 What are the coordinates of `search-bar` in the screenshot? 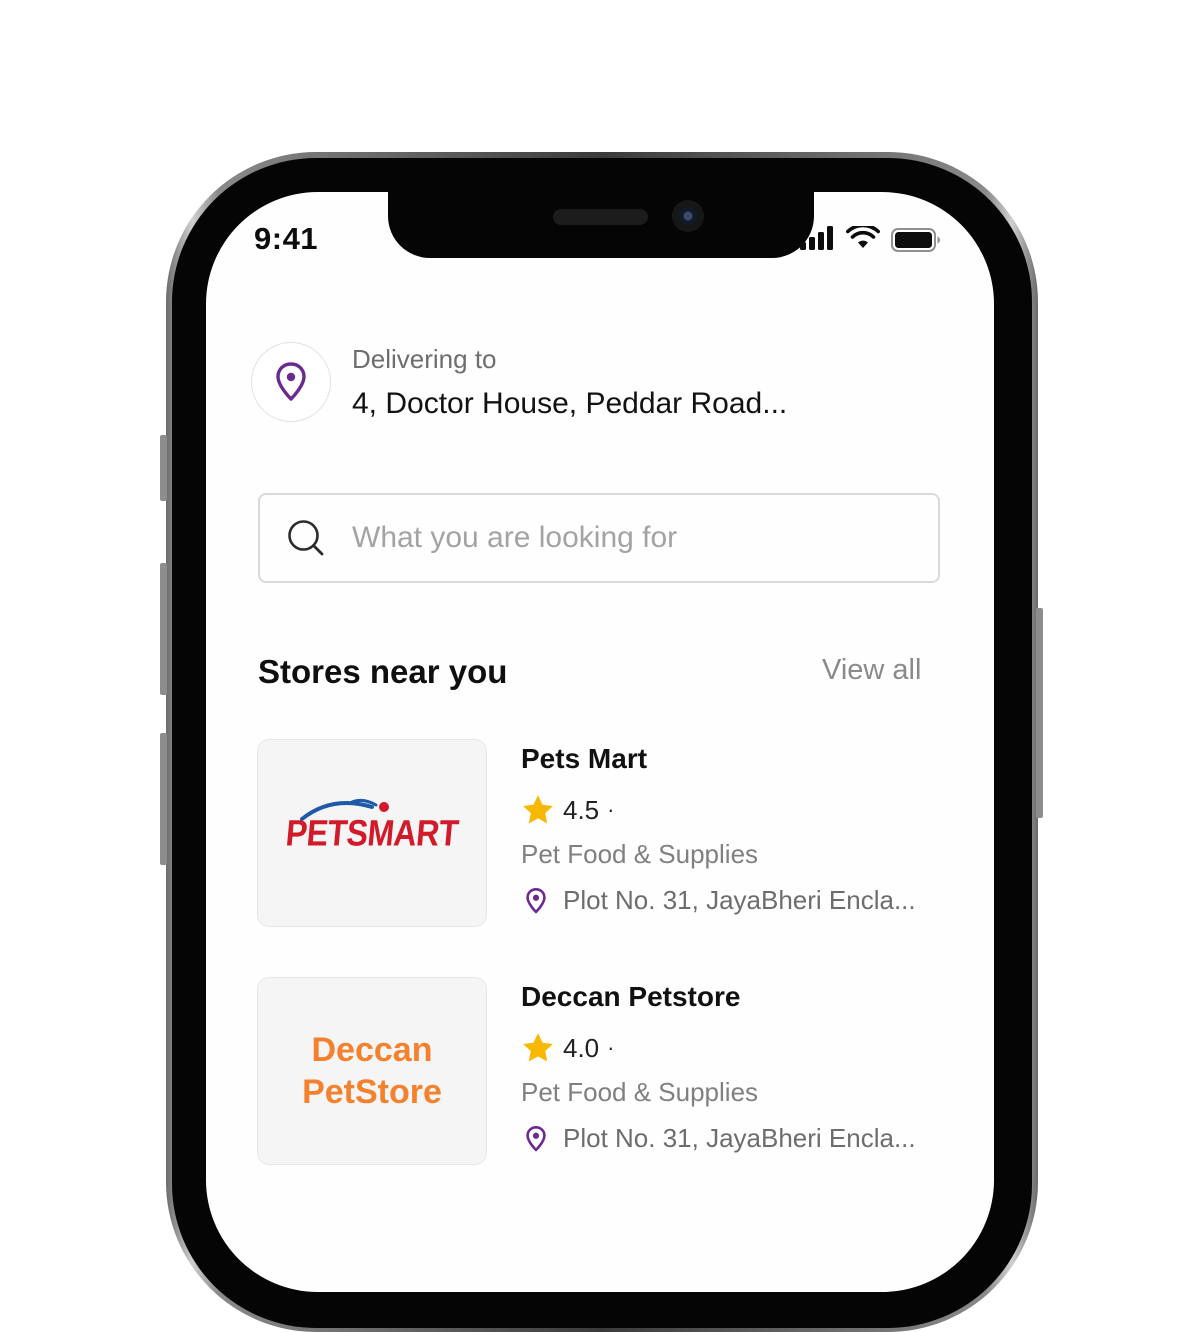 It's located at (599, 538).